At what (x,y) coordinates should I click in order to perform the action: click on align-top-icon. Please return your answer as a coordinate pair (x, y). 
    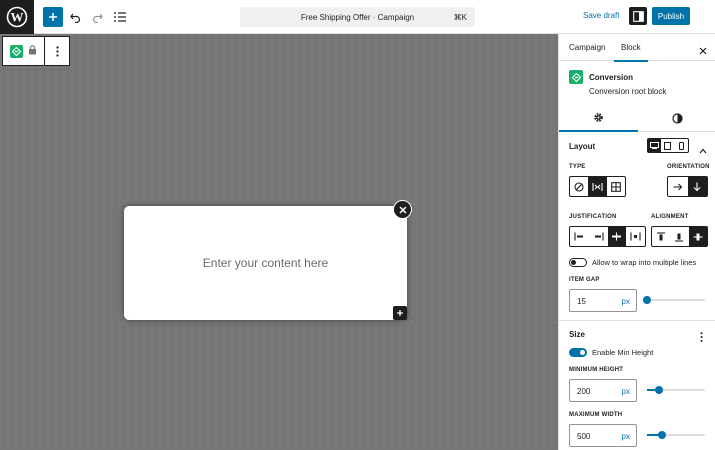
    Looking at the image, I should click on (661, 236).